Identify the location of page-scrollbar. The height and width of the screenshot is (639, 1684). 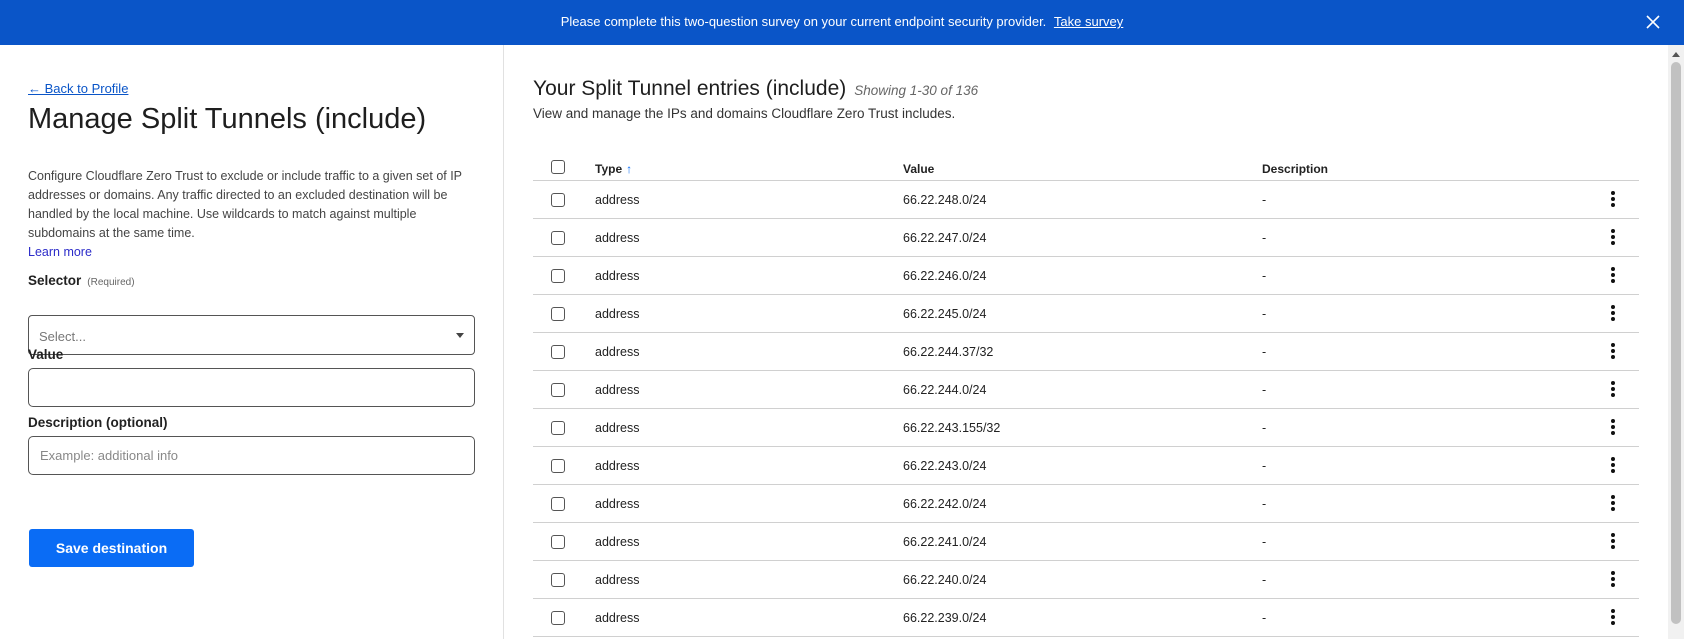
(1676, 342).